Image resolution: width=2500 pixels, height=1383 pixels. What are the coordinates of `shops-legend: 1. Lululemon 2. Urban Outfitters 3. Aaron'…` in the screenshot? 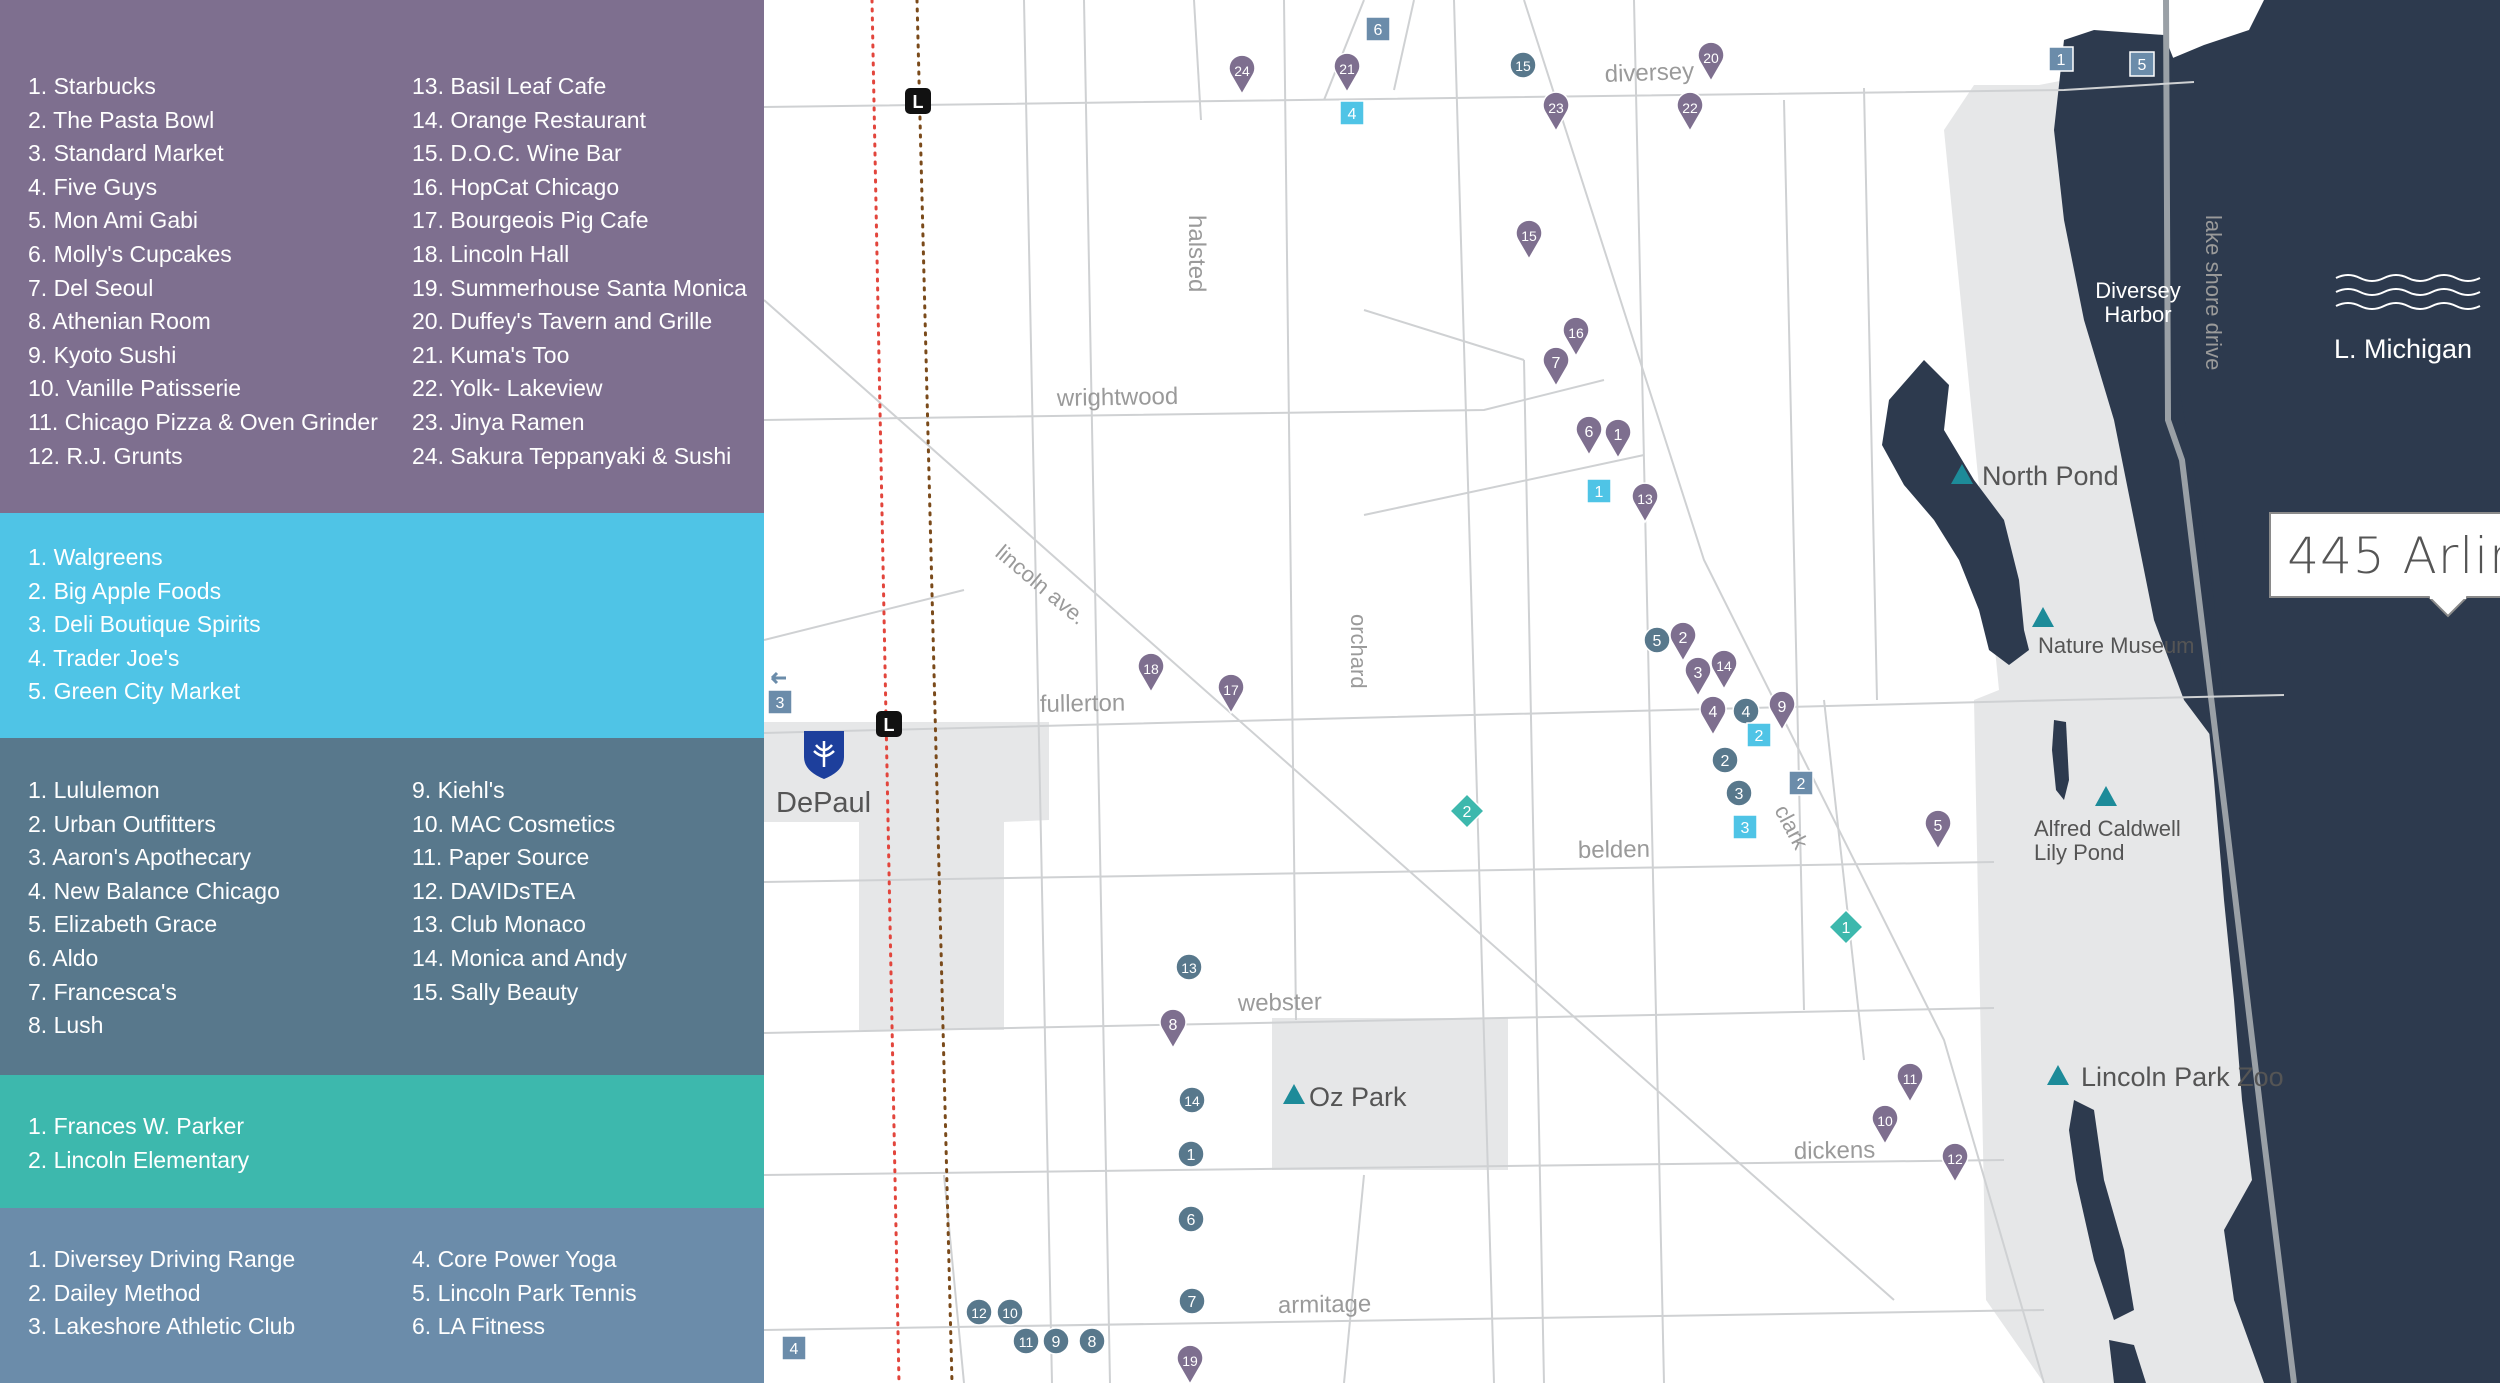 It's located at (382, 906).